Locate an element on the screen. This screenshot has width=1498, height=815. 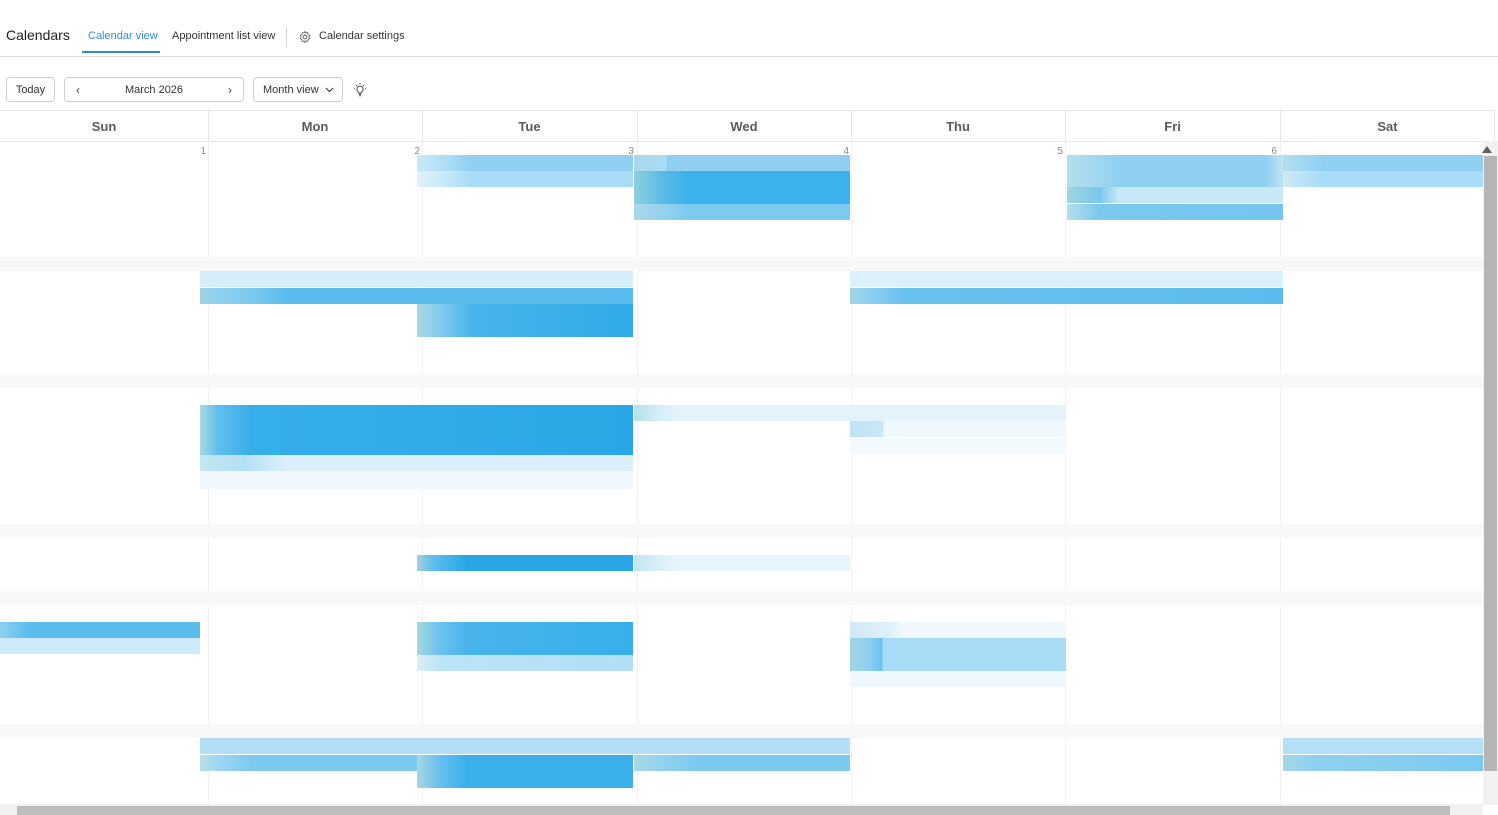
active-tab-indicator is located at coordinates (121, 52).